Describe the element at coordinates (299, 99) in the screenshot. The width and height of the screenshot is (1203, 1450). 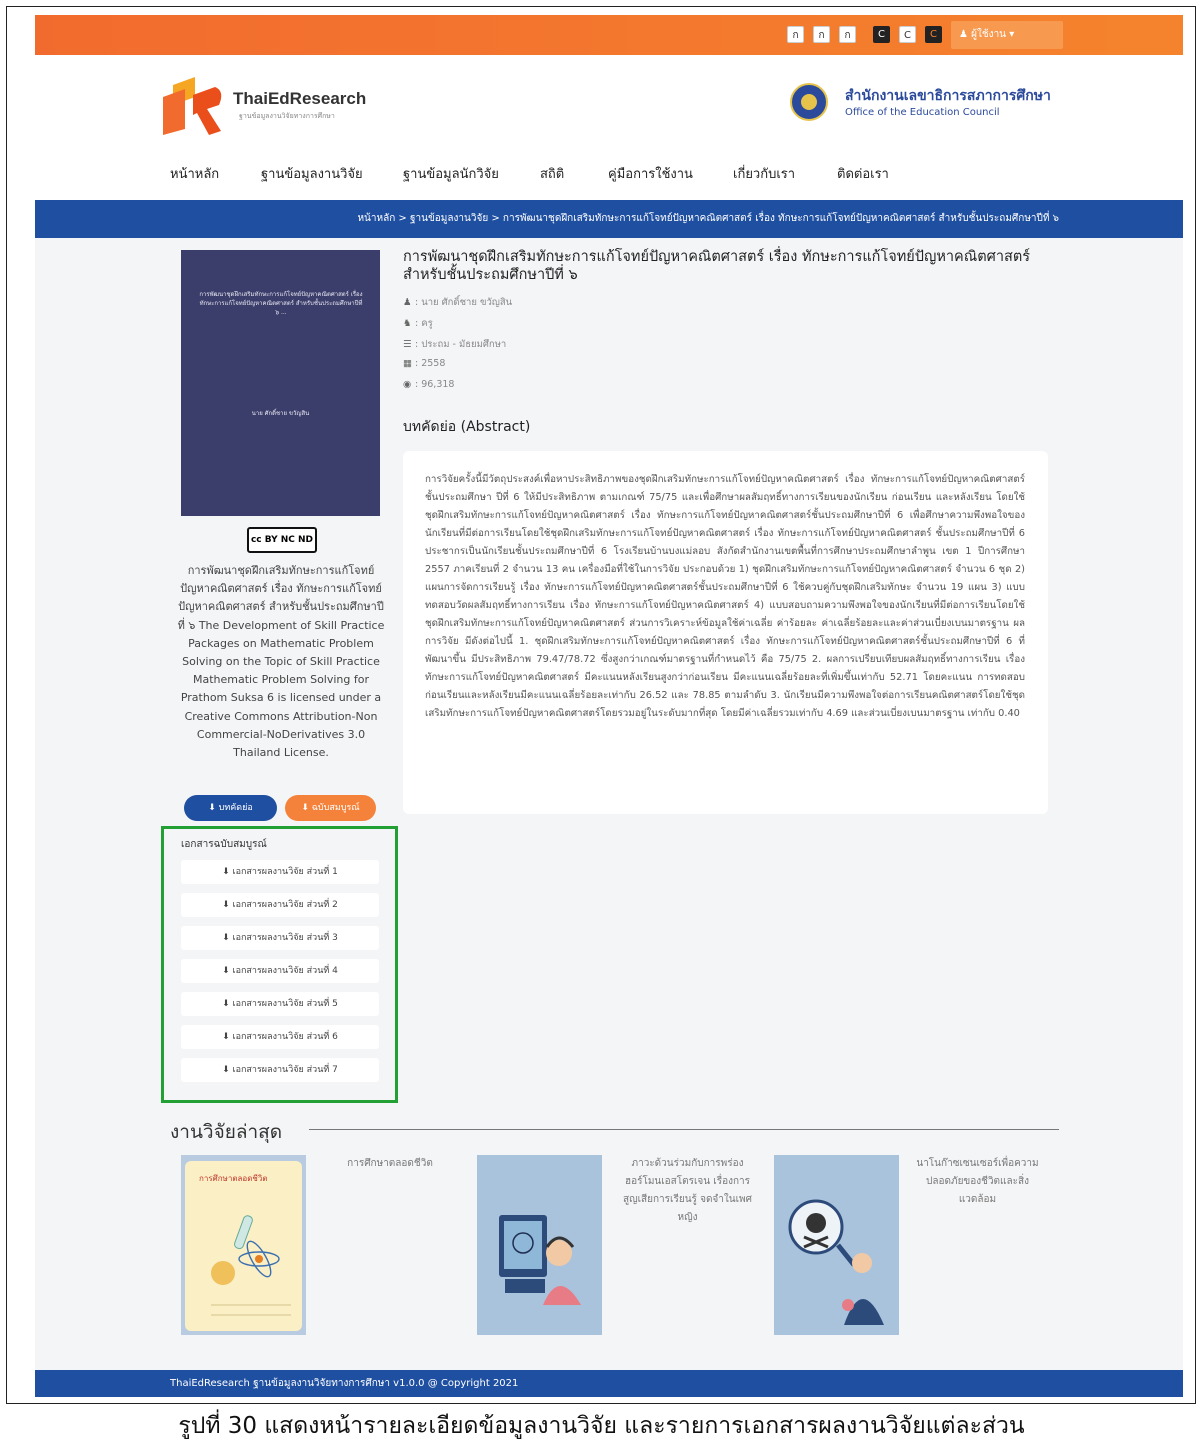
I see `logo-wordmark: ThaiEdResearch` at that location.